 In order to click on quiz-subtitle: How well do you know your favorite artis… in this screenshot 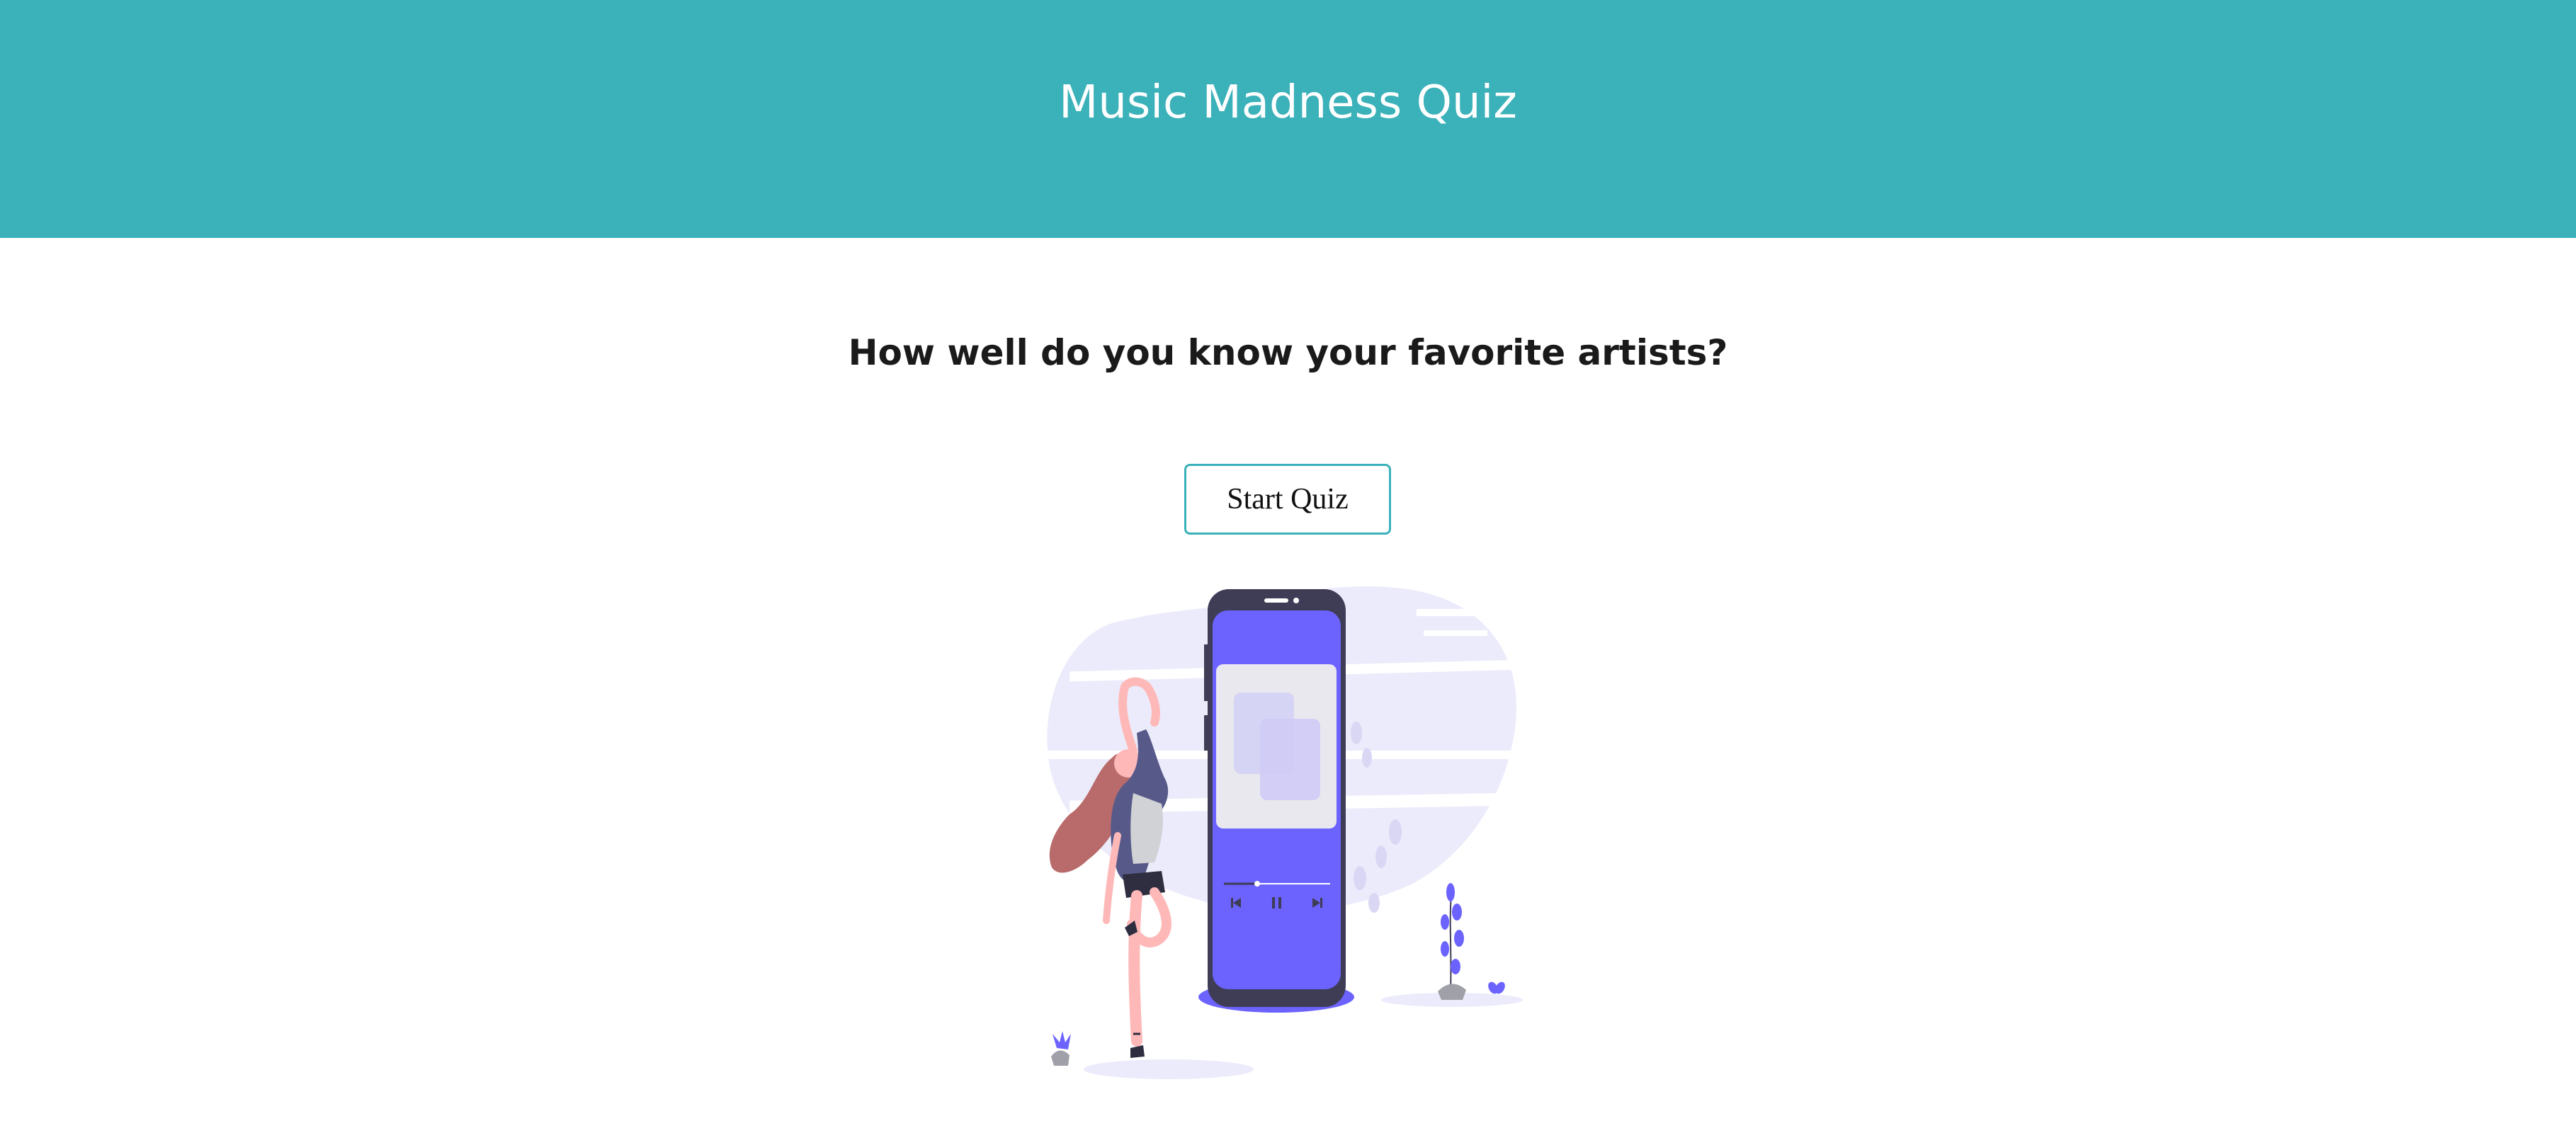, I will do `click(1288, 353)`.